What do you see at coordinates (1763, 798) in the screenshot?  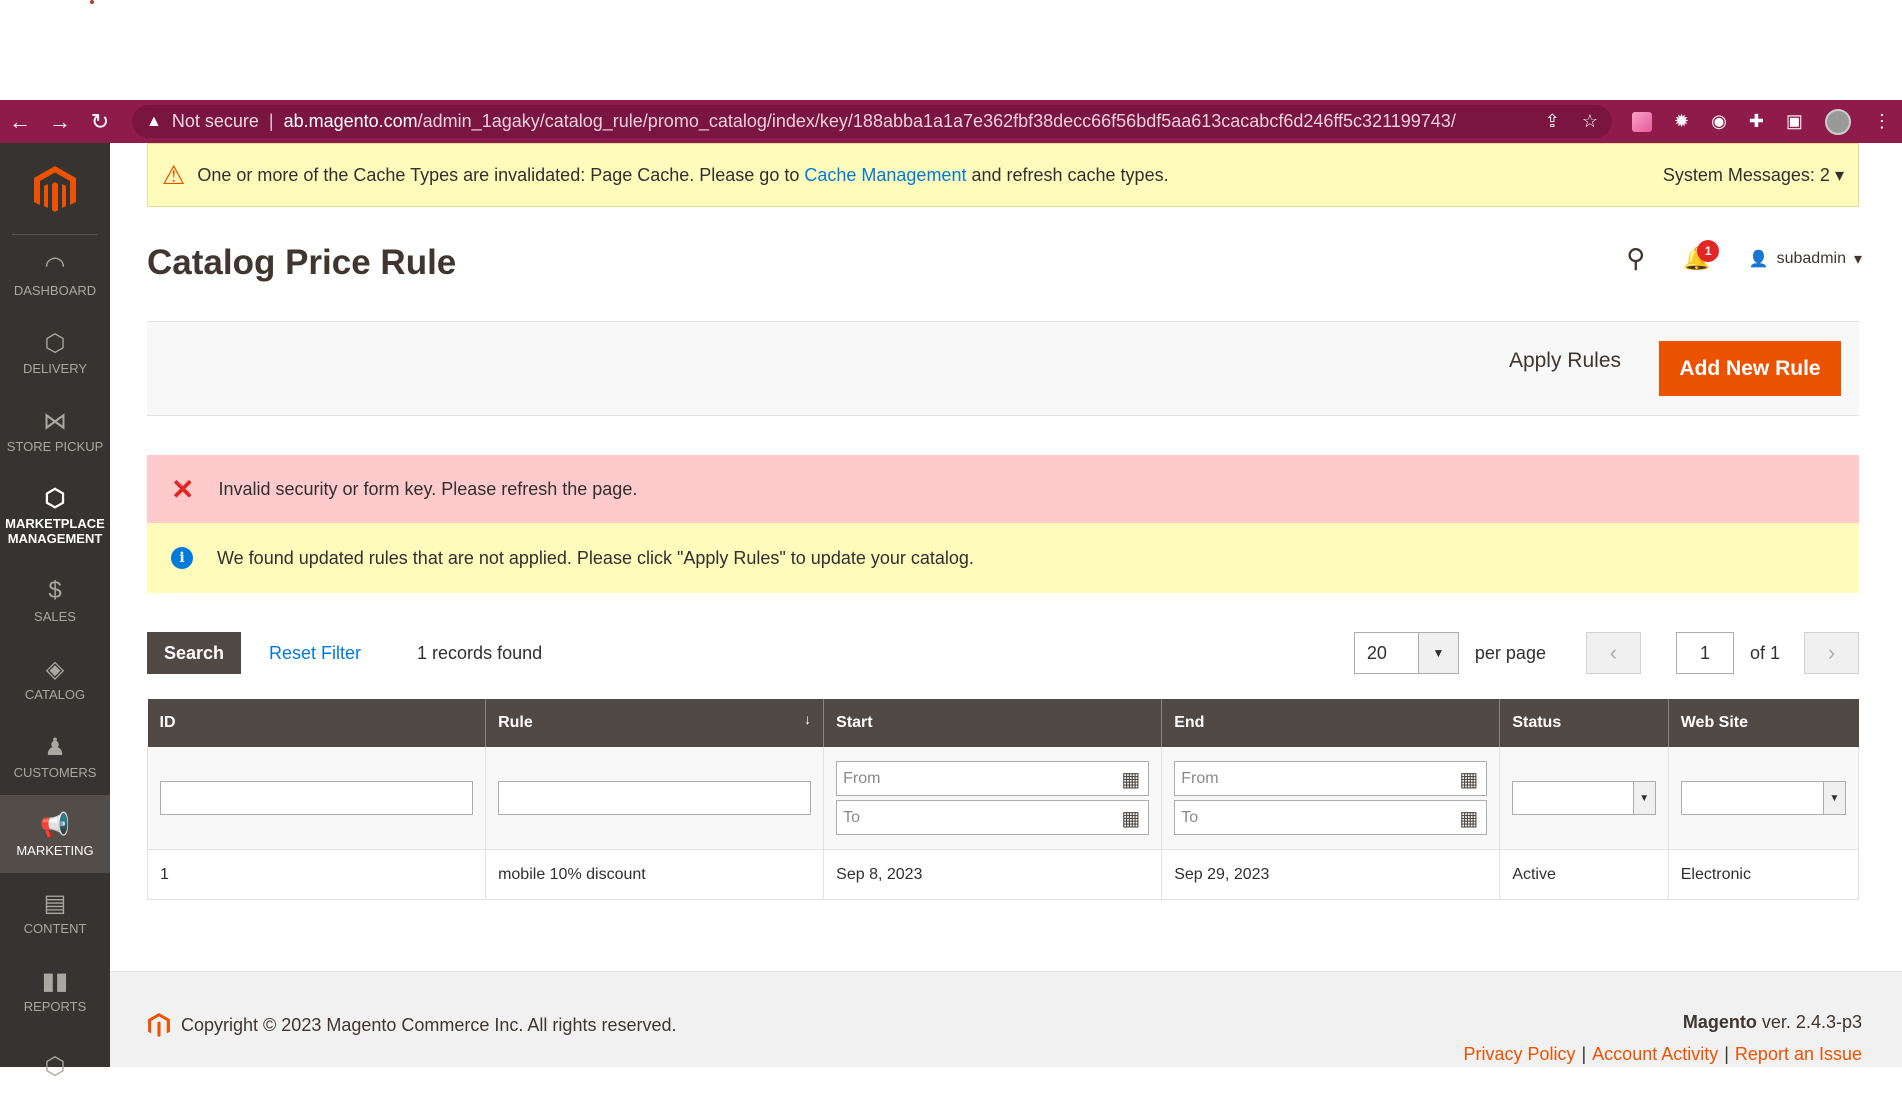 I see `filter-website-select: ▼` at bounding box center [1763, 798].